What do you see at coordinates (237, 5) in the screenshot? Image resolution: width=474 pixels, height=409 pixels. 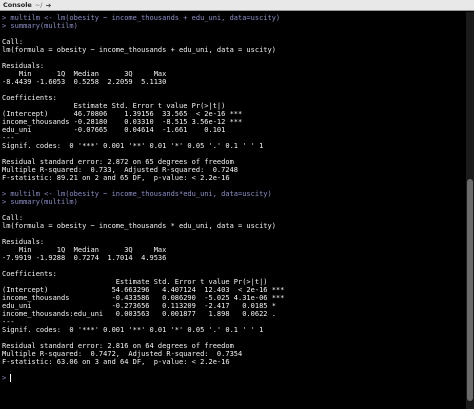 I see `console-titlebar: Console ~/` at bounding box center [237, 5].